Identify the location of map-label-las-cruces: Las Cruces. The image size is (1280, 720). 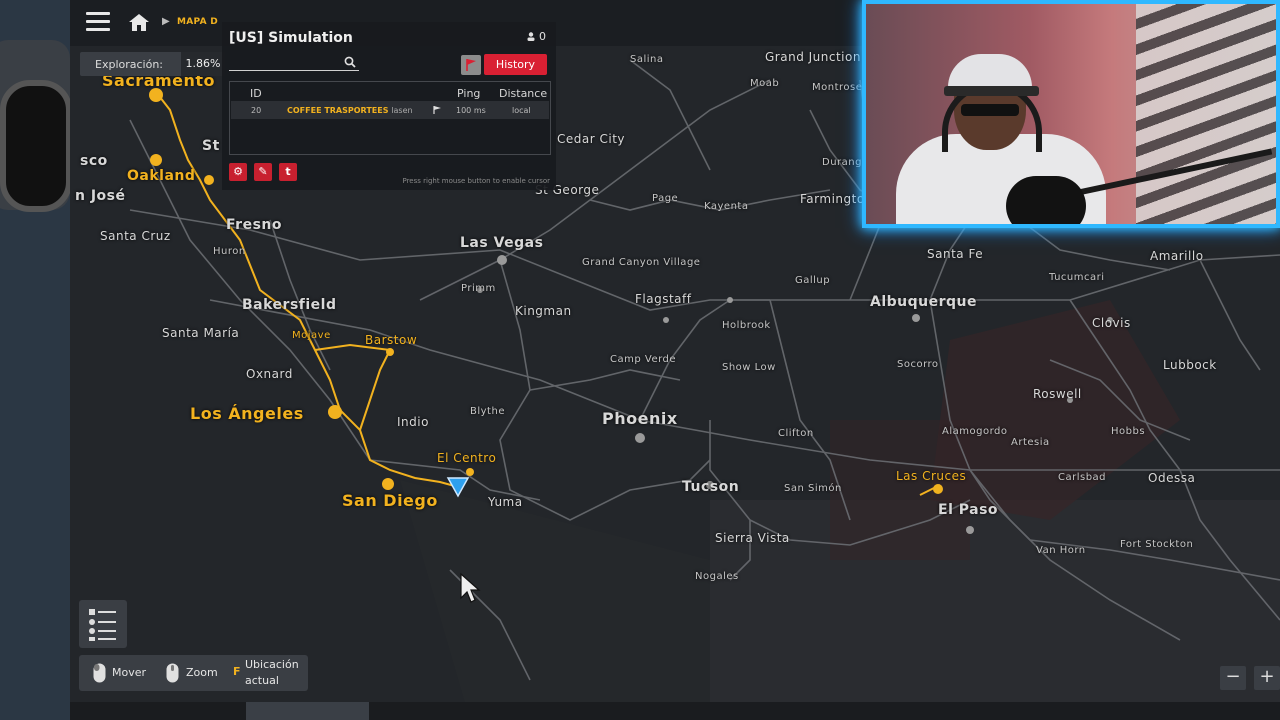
(931, 476).